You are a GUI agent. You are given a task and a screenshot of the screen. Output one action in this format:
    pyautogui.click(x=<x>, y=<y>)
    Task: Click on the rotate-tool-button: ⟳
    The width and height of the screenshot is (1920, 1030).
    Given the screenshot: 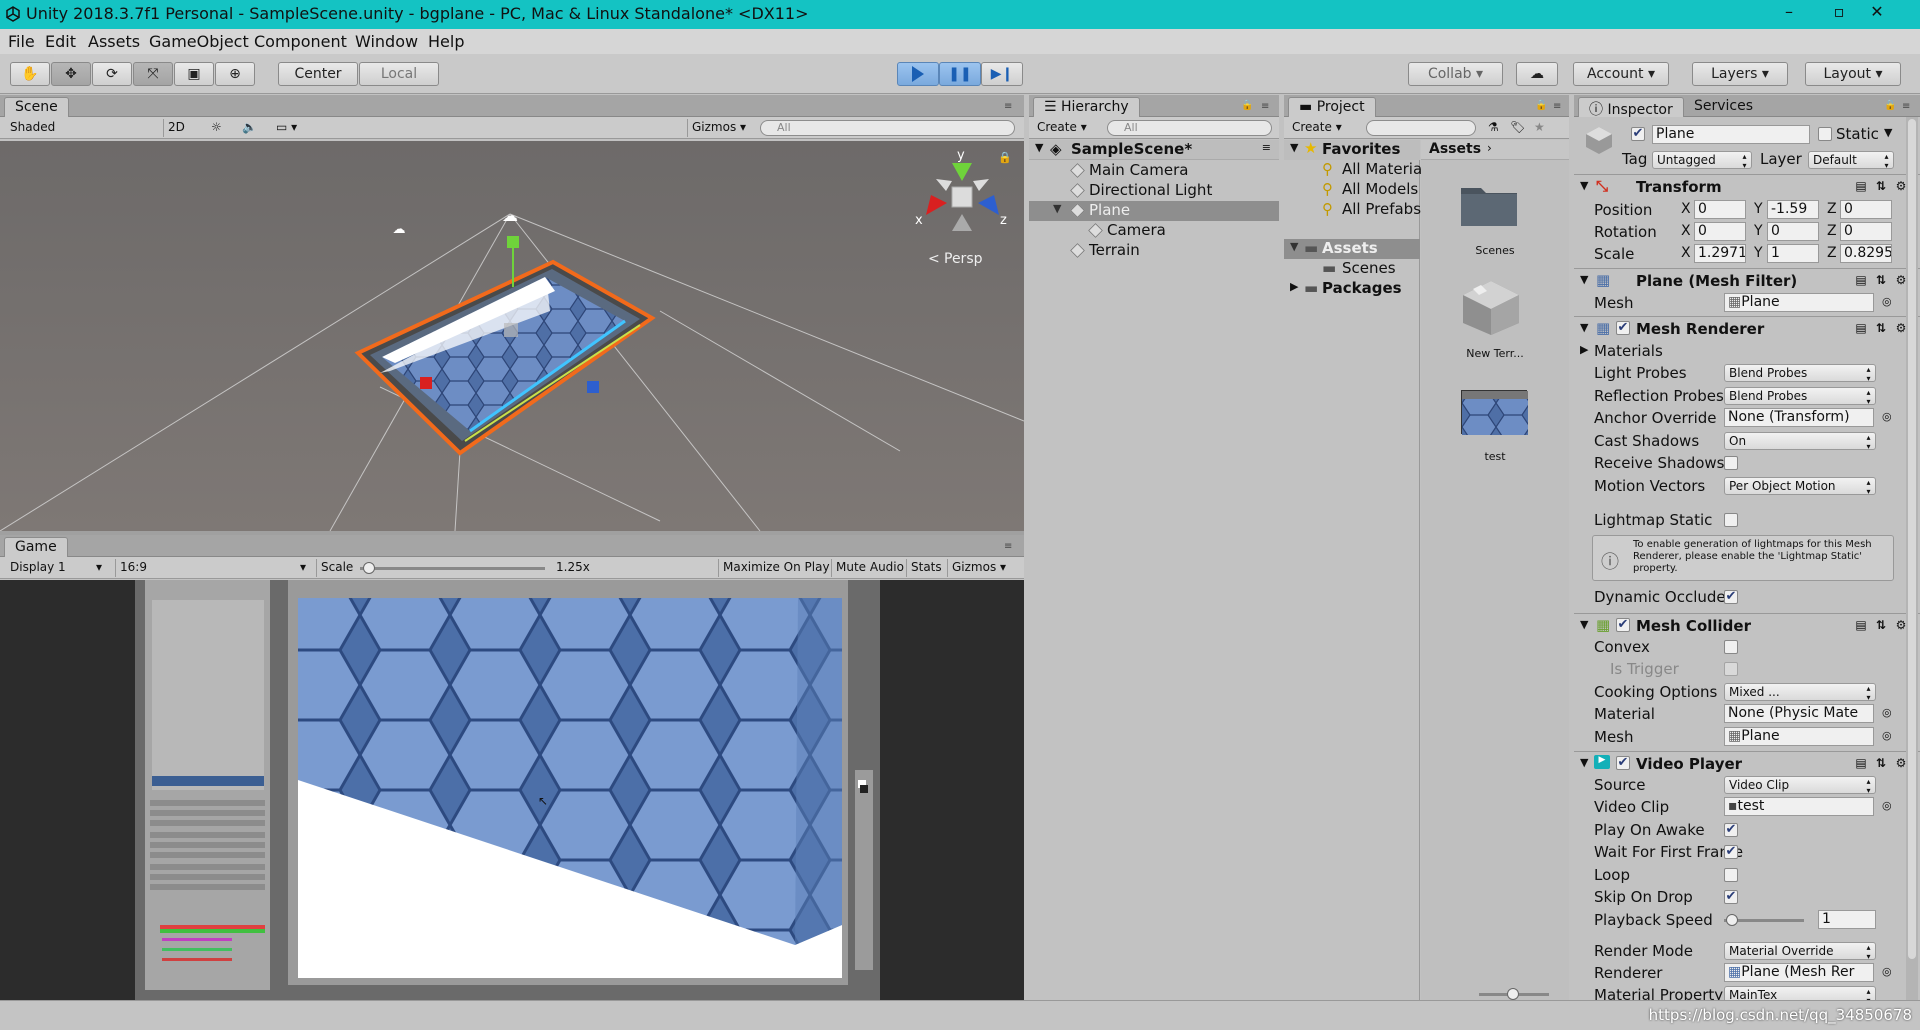 What is the action you would take?
    pyautogui.click(x=112, y=74)
    